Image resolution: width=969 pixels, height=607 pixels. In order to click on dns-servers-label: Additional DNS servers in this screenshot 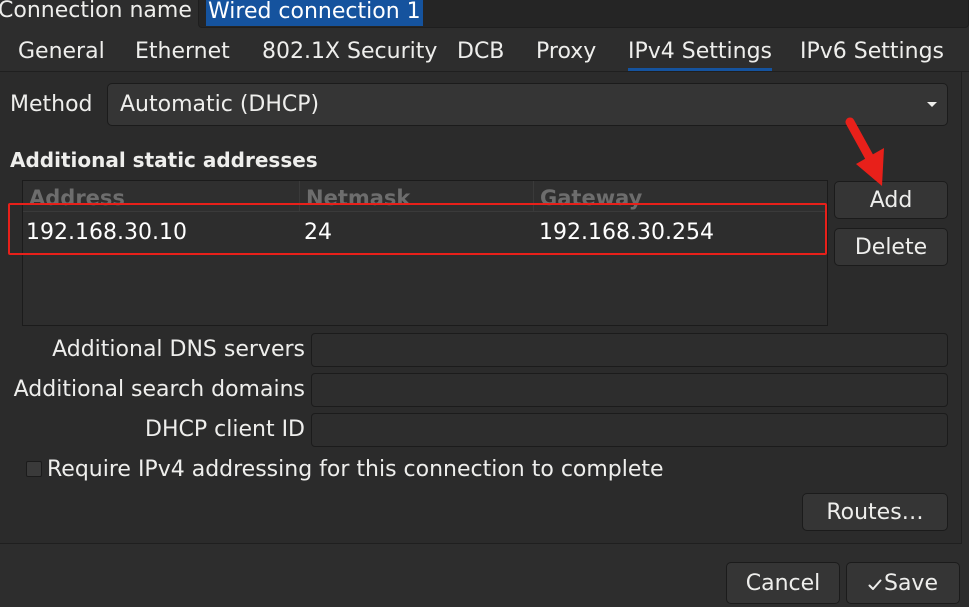, I will do `click(178, 349)`.